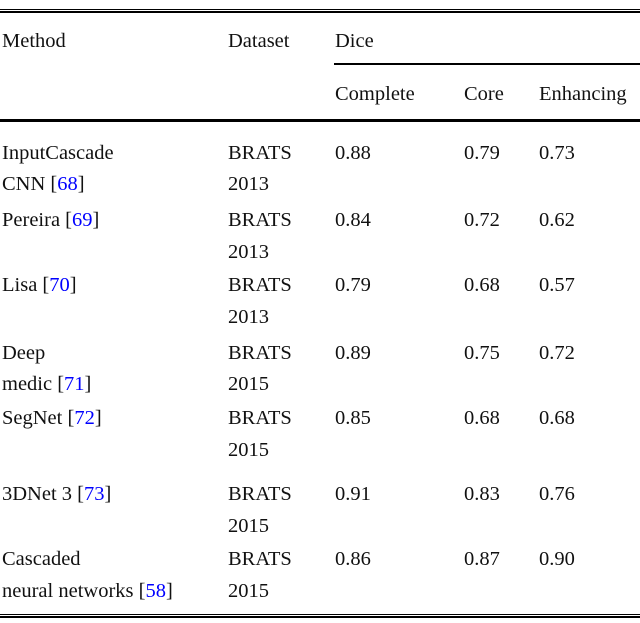  Describe the element at coordinates (38, 418) in the screenshot. I see `method-text: SegNet [` at that location.